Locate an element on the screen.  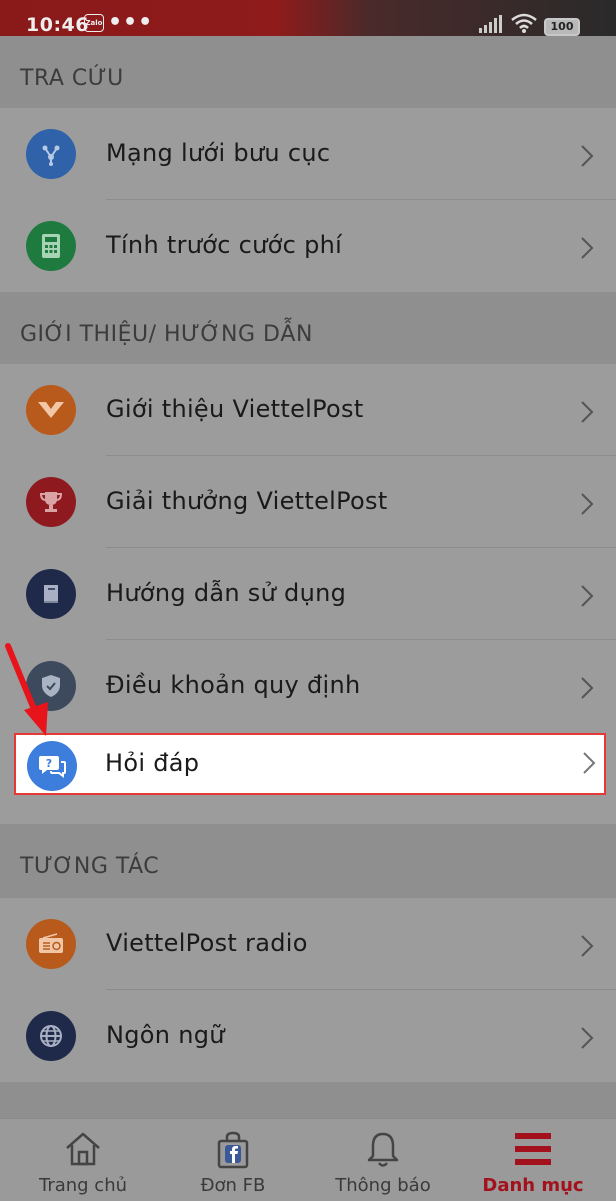
radio-icon is located at coordinates (51, 944).